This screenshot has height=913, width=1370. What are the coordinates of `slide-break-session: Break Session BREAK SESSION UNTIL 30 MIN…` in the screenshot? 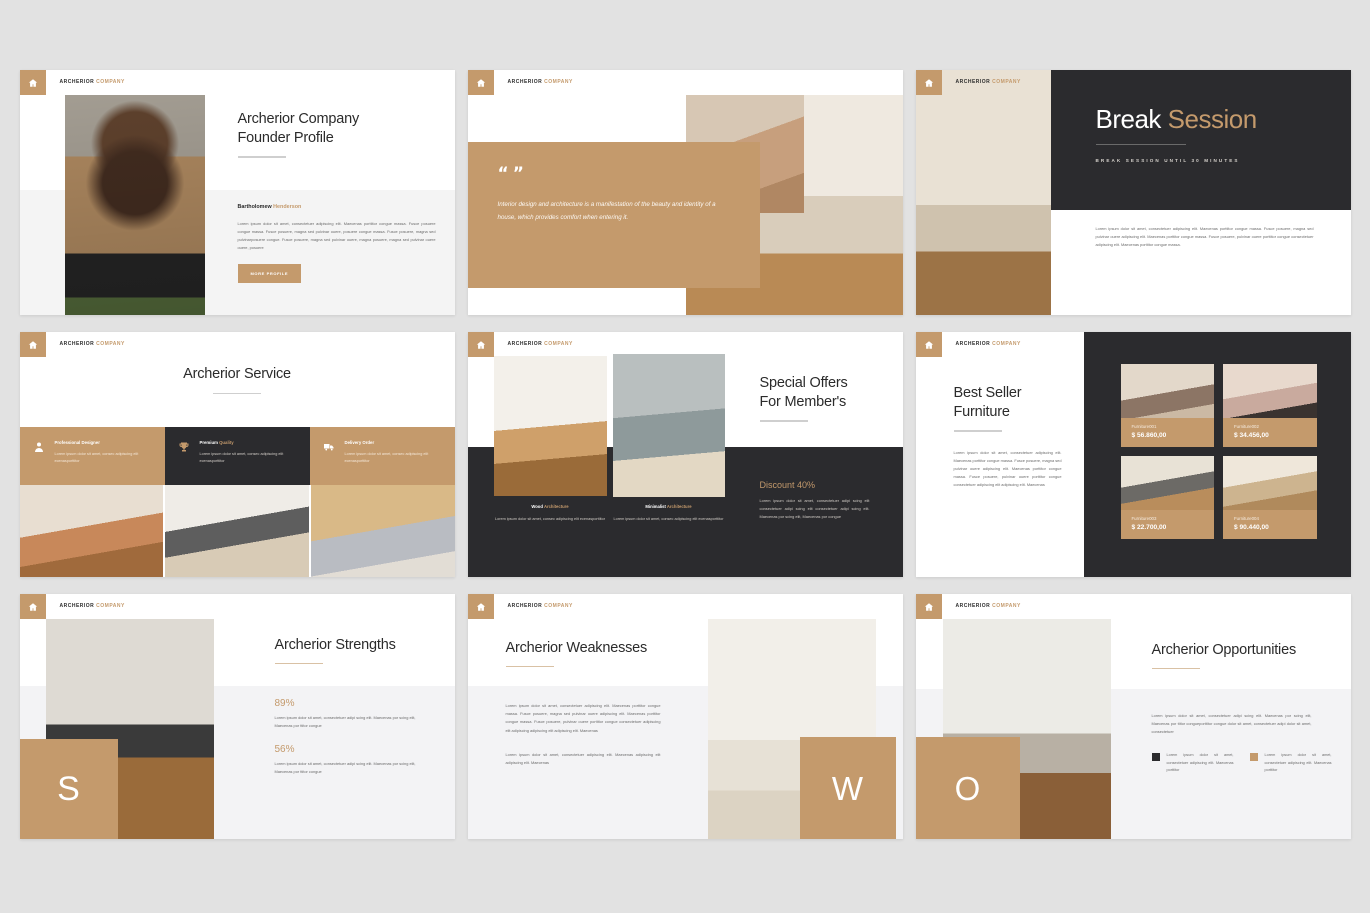 It's located at (1133, 192).